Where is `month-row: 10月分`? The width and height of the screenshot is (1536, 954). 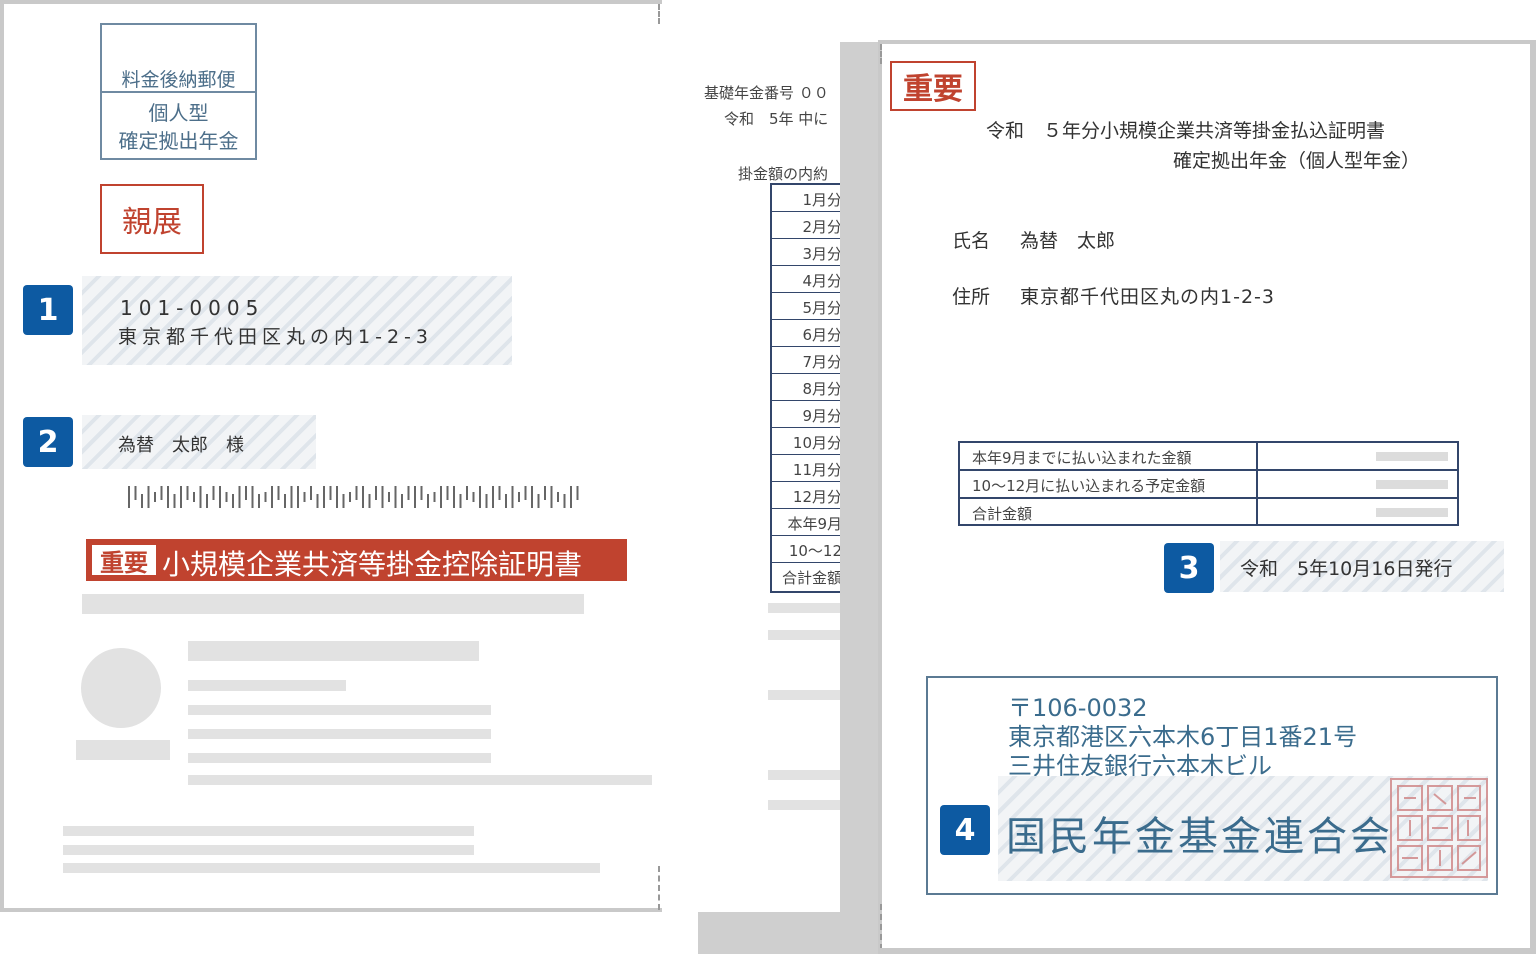
month-row: 10月分 is located at coordinates (806, 441).